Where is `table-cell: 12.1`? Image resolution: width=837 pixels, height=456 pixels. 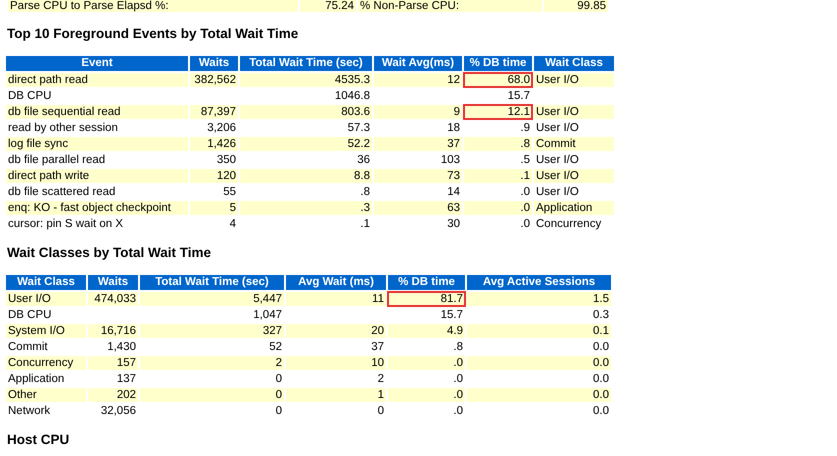 table-cell: 12.1 is located at coordinates (498, 112).